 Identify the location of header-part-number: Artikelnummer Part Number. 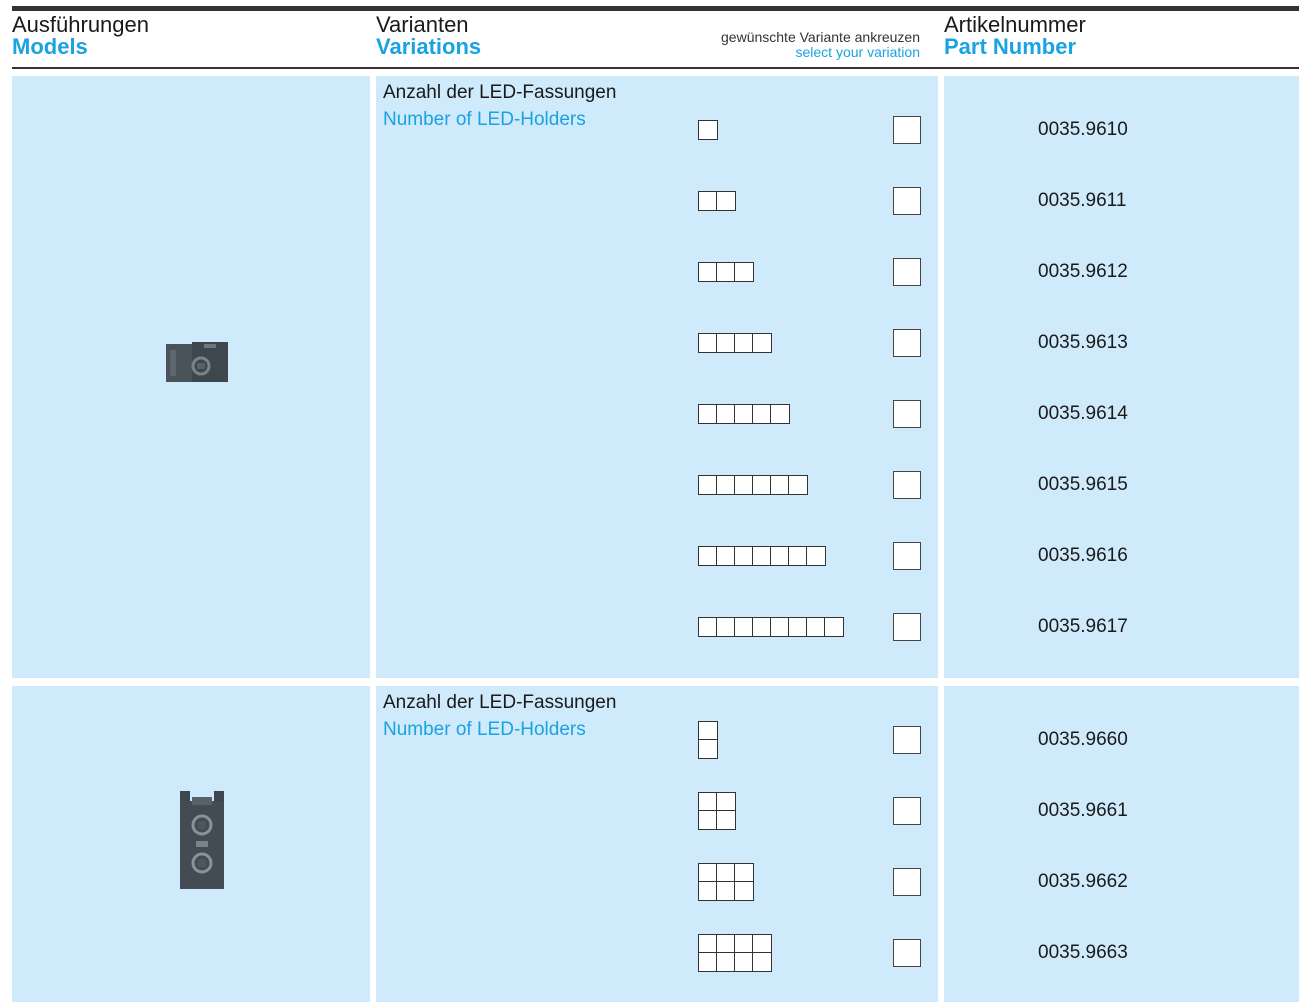
(1015, 35).